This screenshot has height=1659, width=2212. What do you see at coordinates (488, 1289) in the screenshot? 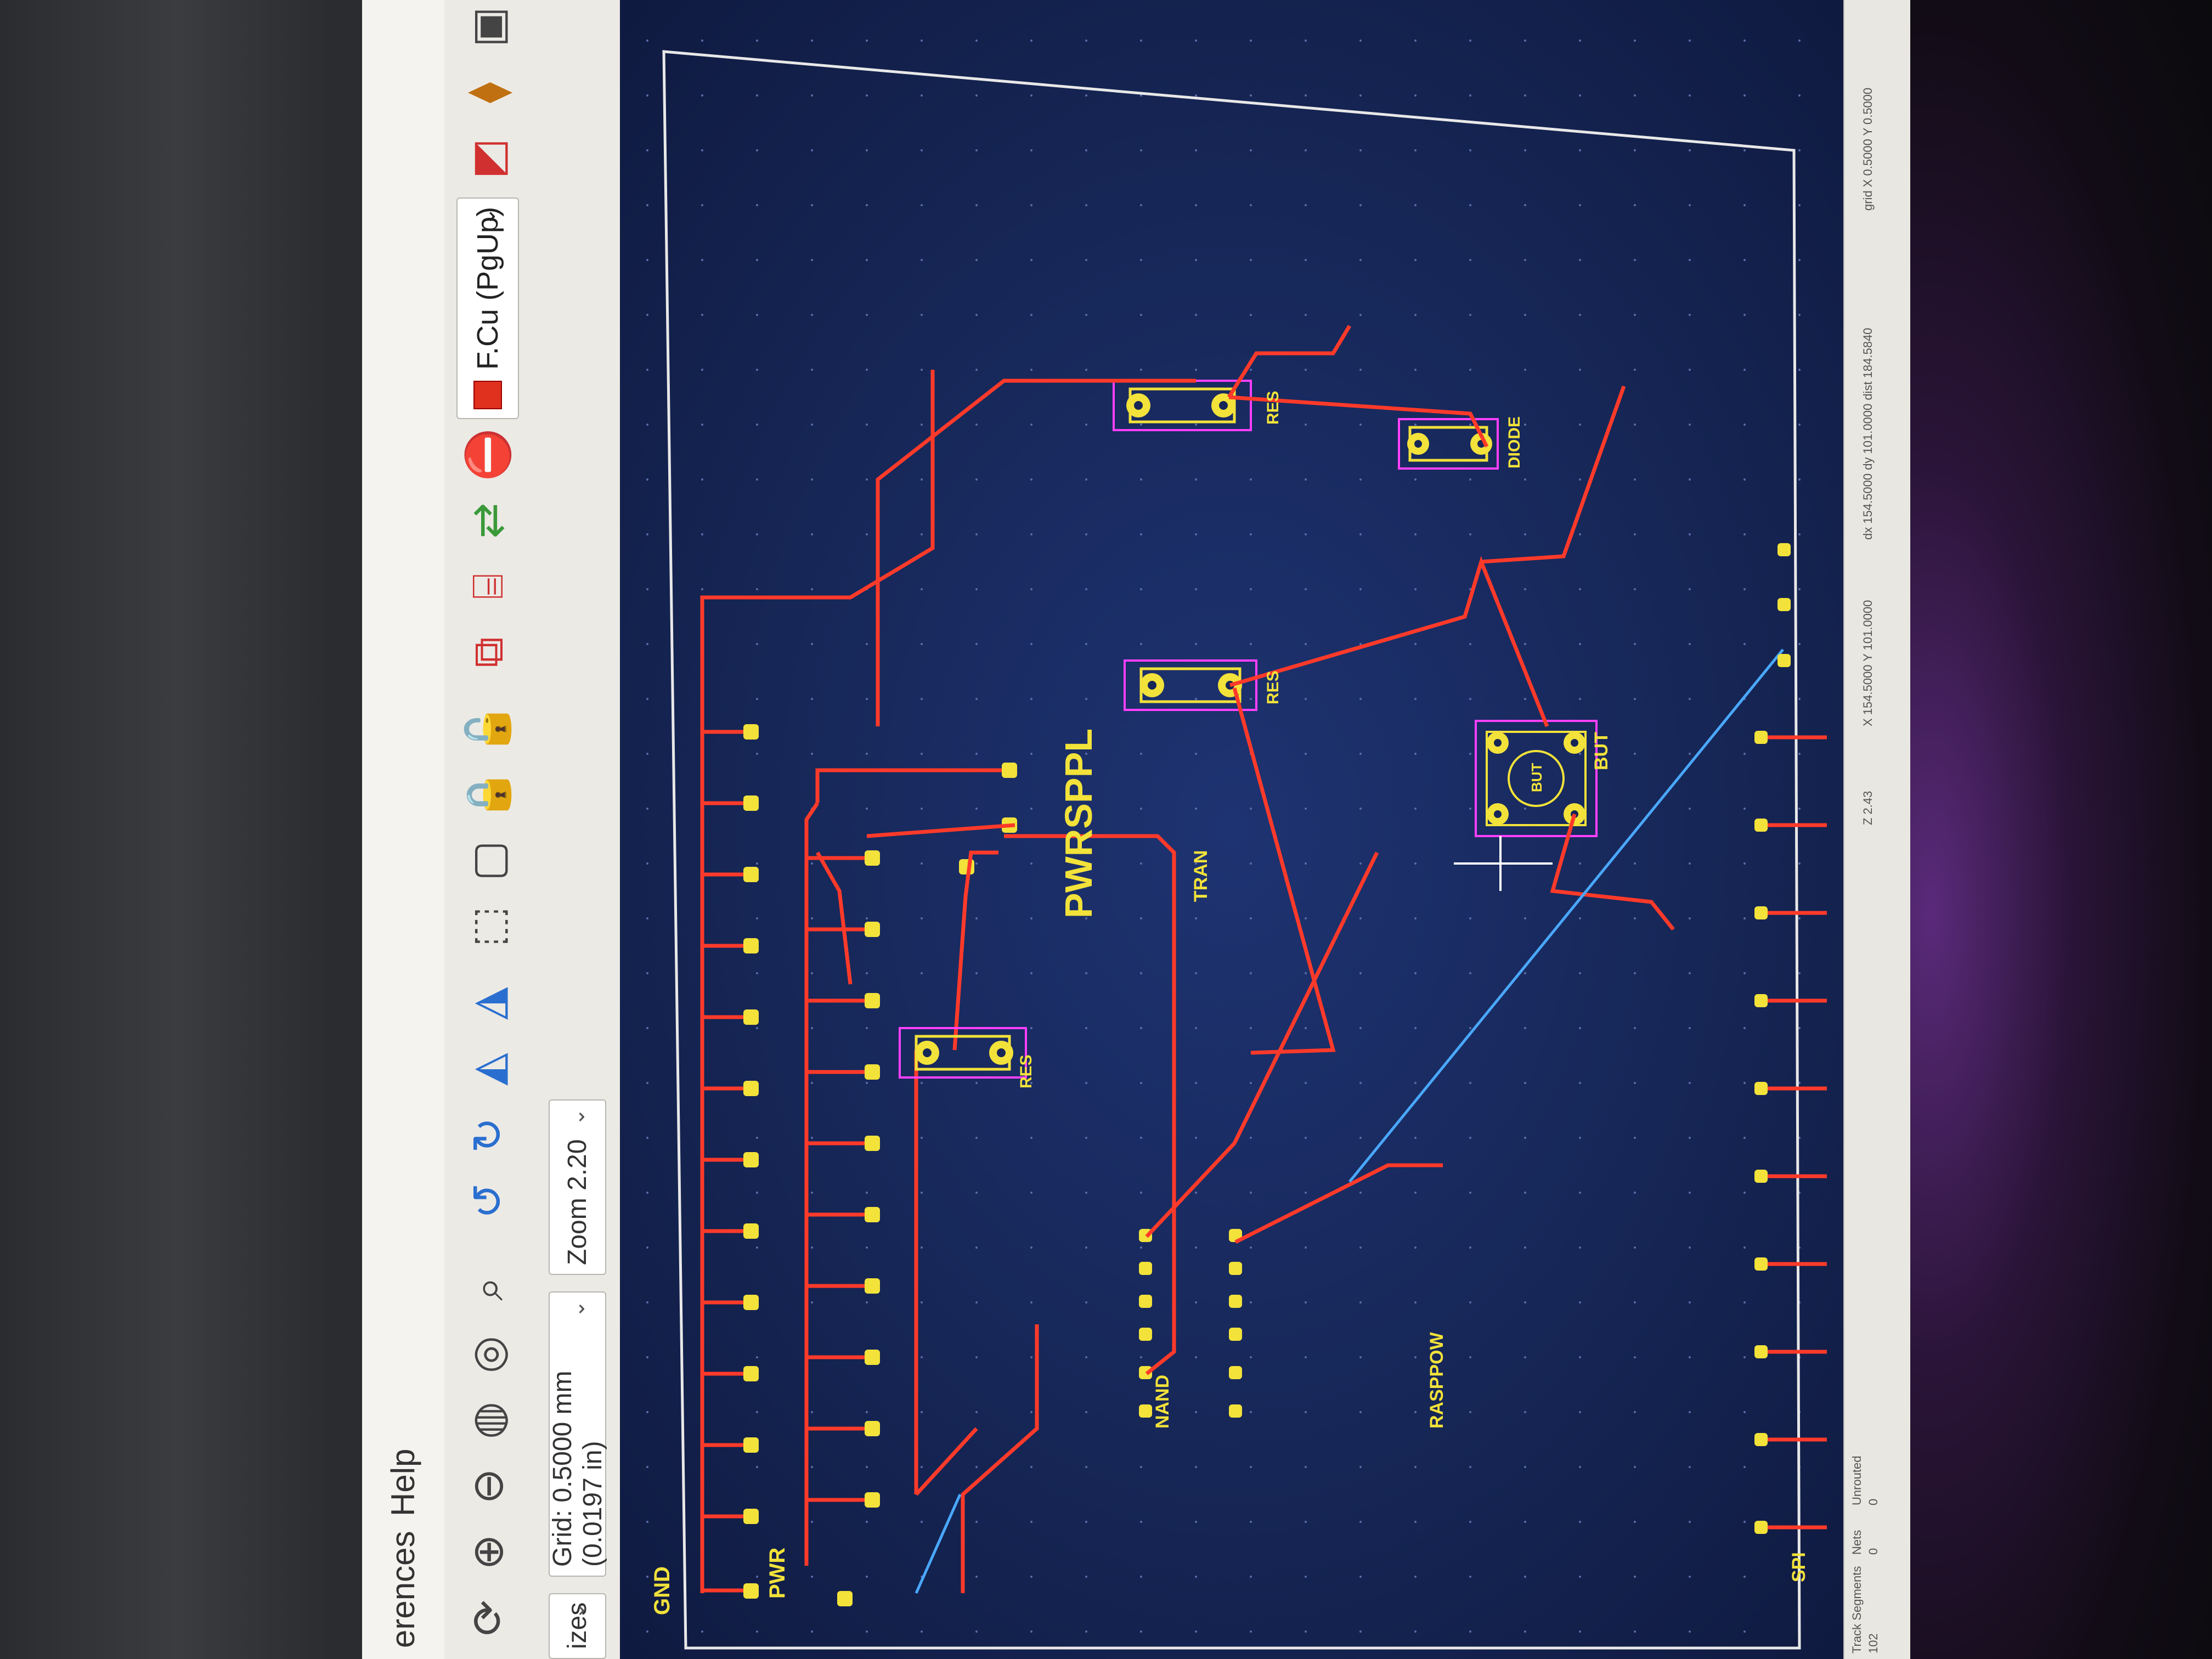
I see `zoom-selection-icon: ⌕` at bounding box center [488, 1289].